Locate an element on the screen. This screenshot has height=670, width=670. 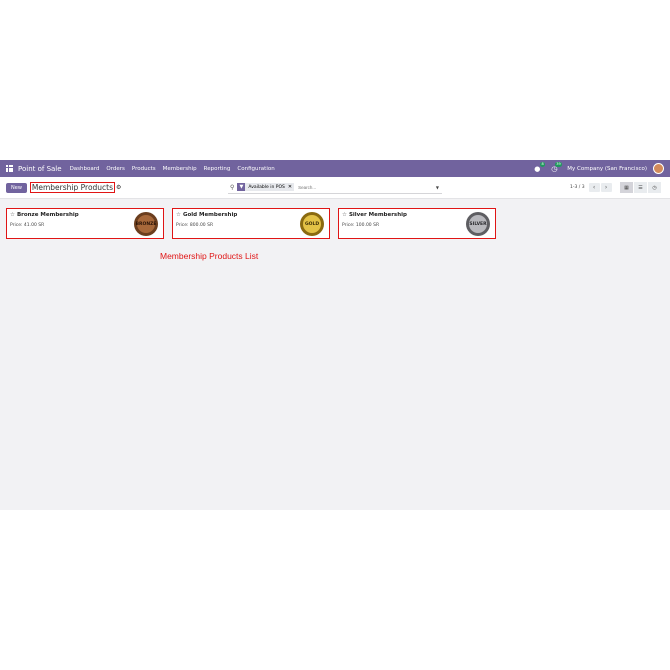
gold-medal-image: GOLD is located at coordinates (312, 224).